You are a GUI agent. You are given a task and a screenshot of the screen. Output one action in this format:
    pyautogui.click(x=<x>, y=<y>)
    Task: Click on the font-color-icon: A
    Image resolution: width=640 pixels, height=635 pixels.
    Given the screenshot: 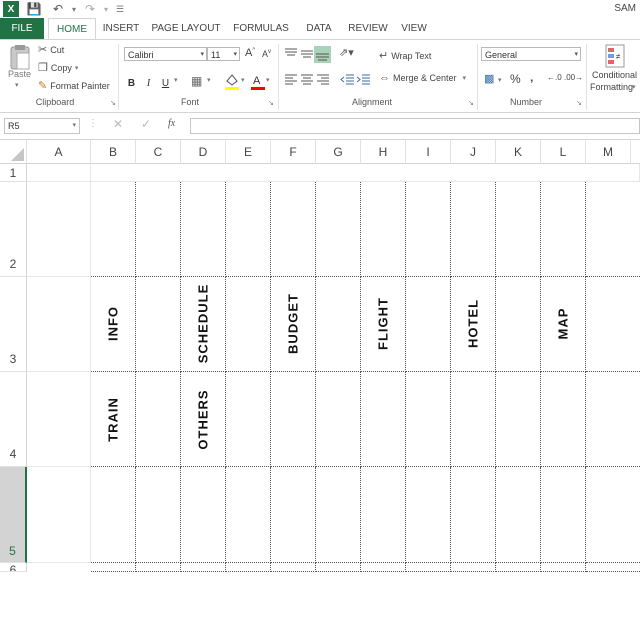 What is the action you would take?
    pyautogui.click(x=258, y=81)
    